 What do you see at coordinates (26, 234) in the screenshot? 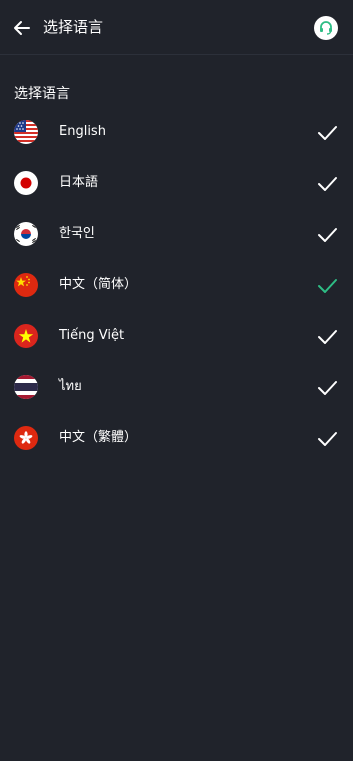
I see `kr-flag-icon` at bounding box center [26, 234].